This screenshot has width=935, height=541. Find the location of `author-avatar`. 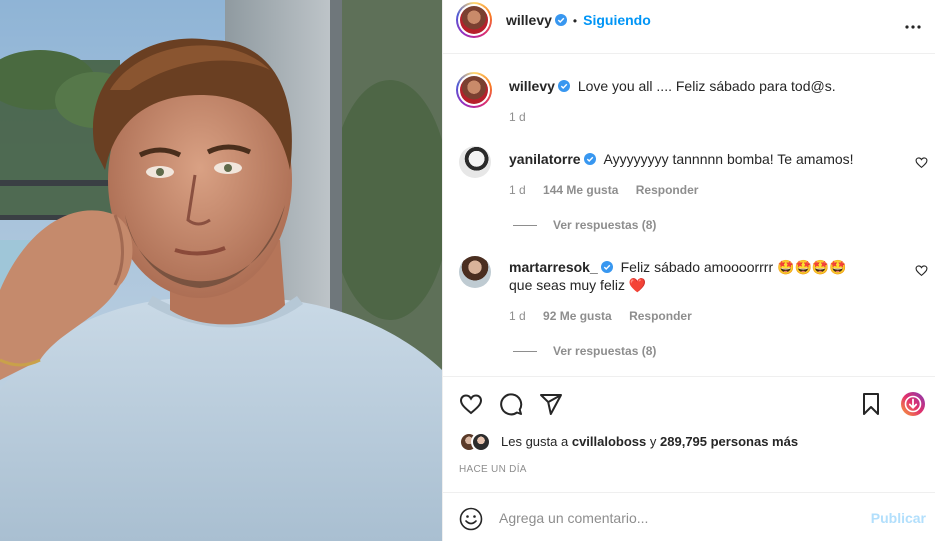

author-avatar is located at coordinates (474, 20).